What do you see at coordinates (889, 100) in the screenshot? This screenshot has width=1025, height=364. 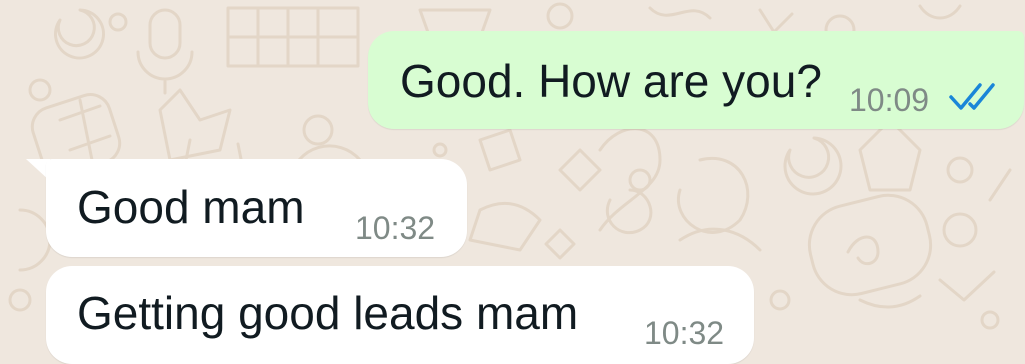 I see `message-timestamp: 10:09` at bounding box center [889, 100].